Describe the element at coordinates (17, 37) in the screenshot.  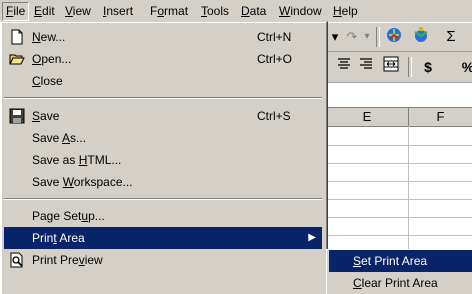
I see `new-document-icon` at that location.